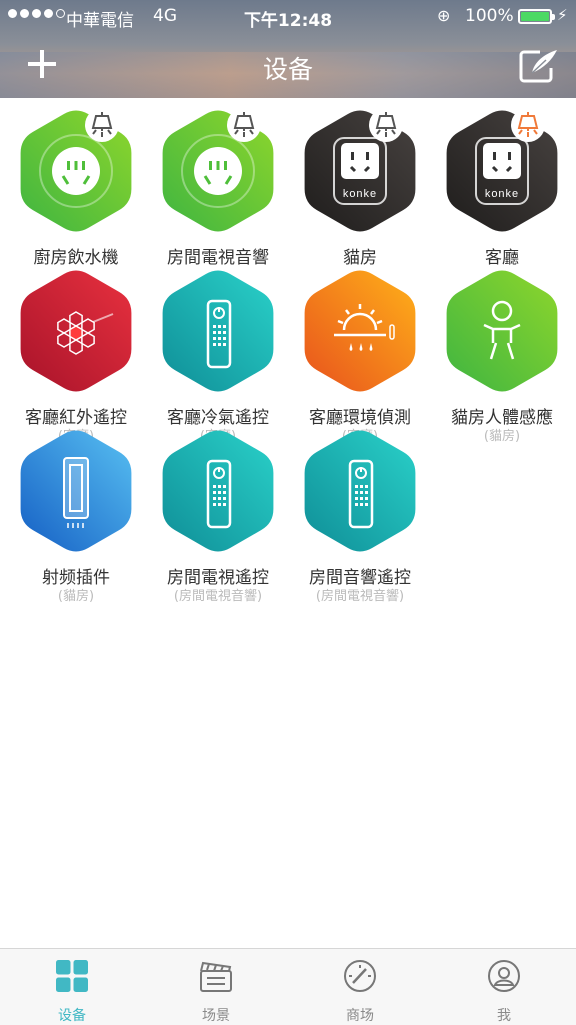  What do you see at coordinates (76, 185) in the screenshot?
I see `device-tile: 廚房飲水機` at bounding box center [76, 185].